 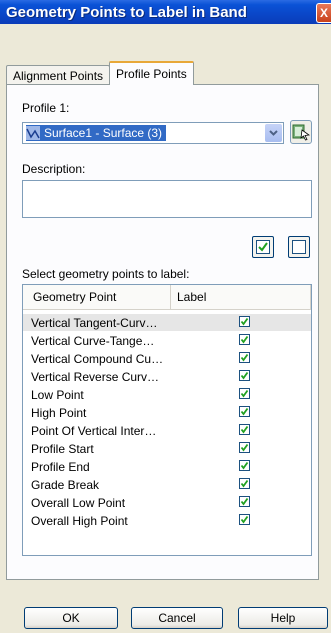 What do you see at coordinates (126, 12) in the screenshot?
I see `window-title: Geometry Points to Label in Band` at bounding box center [126, 12].